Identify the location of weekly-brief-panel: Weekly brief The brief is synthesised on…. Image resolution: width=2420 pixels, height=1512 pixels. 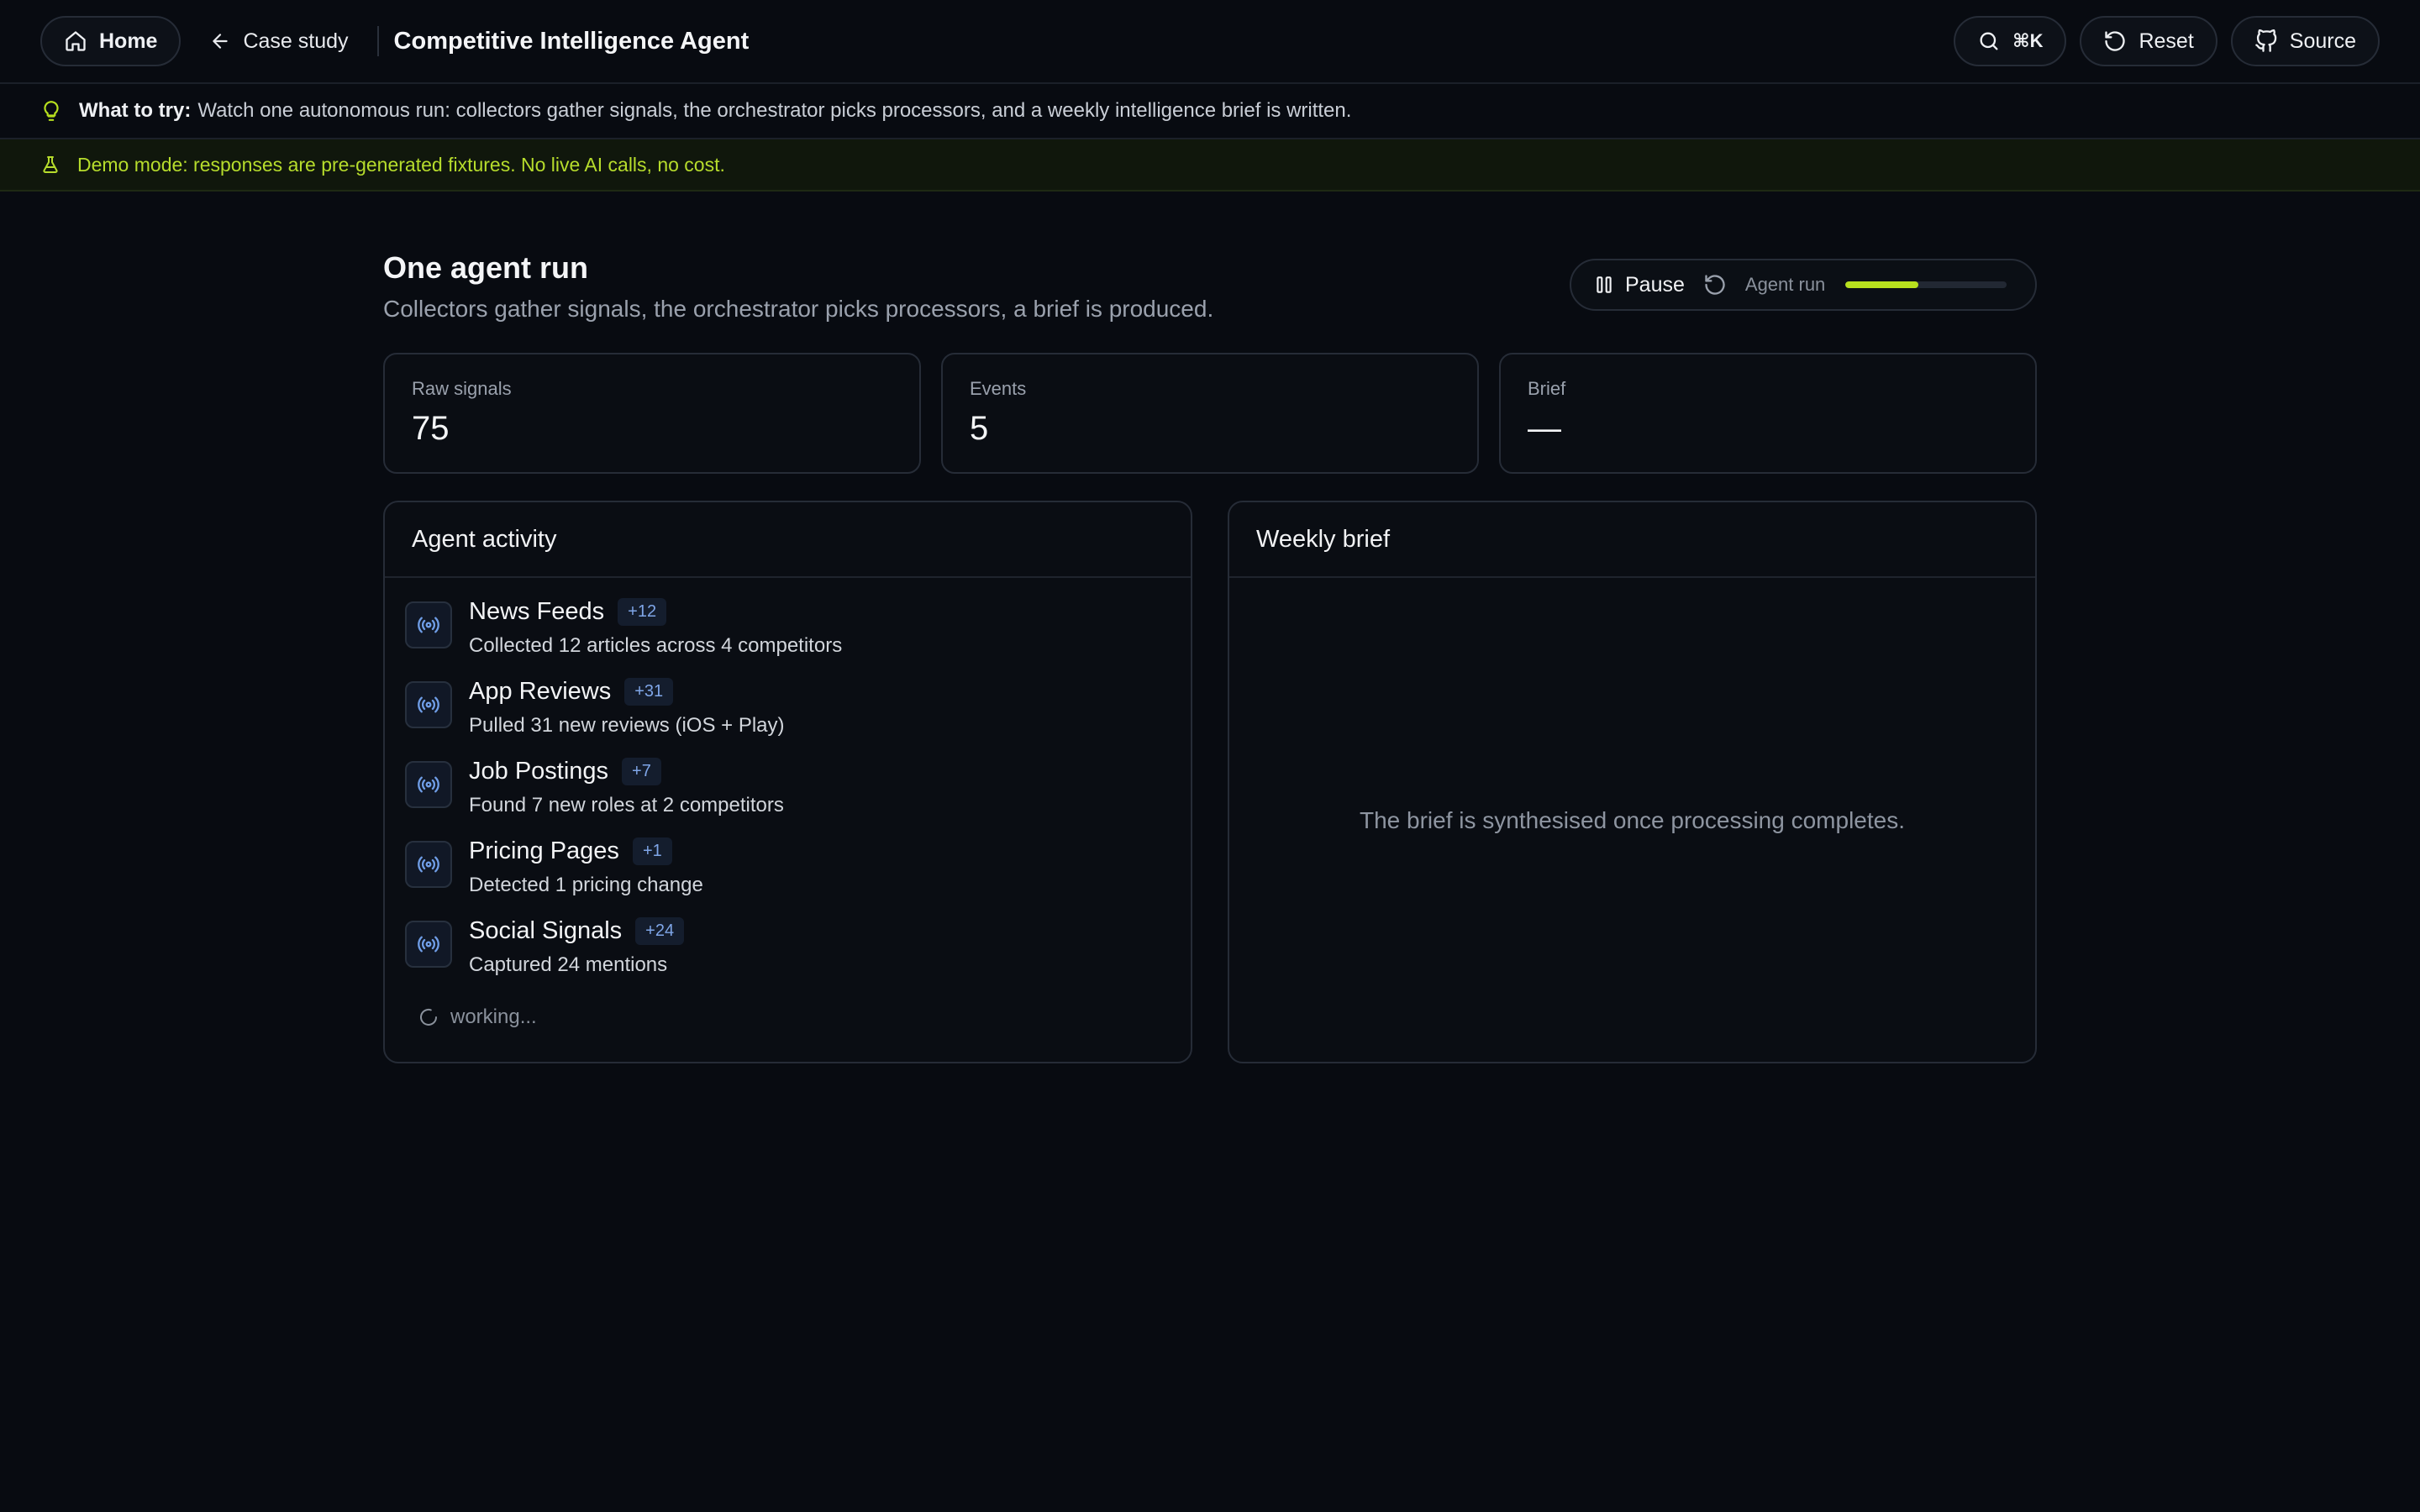
(1632, 782).